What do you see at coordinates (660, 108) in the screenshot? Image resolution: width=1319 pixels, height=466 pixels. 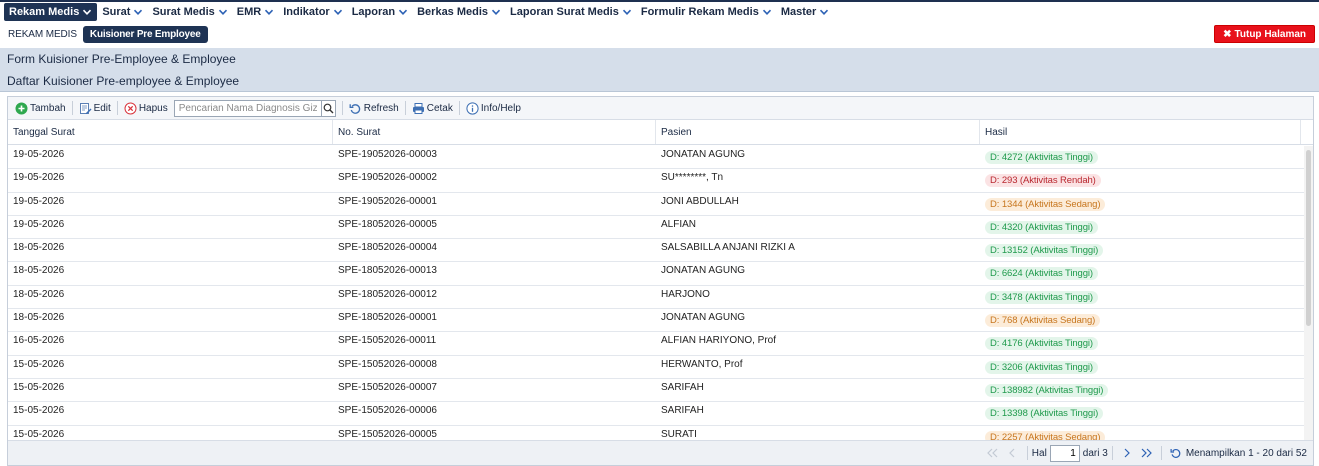 I see `grid-toolbar: Tambah Edit Hapus Refresh` at bounding box center [660, 108].